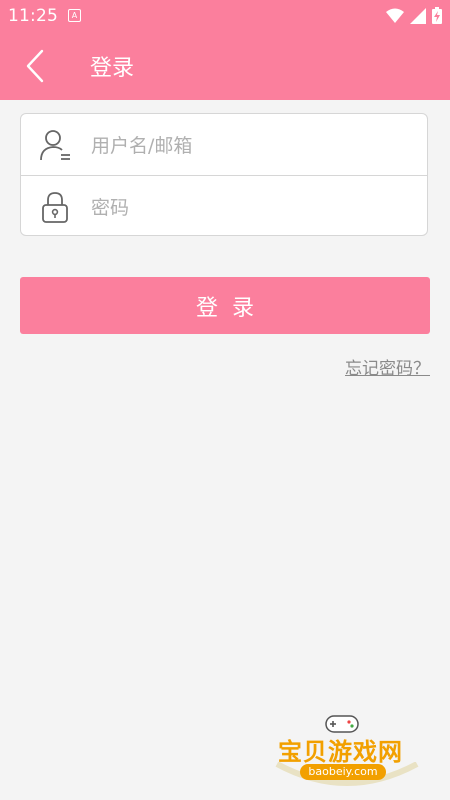  Describe the element at coordinates (55, 145) in the screenshot. I see `user-icon` at that location.